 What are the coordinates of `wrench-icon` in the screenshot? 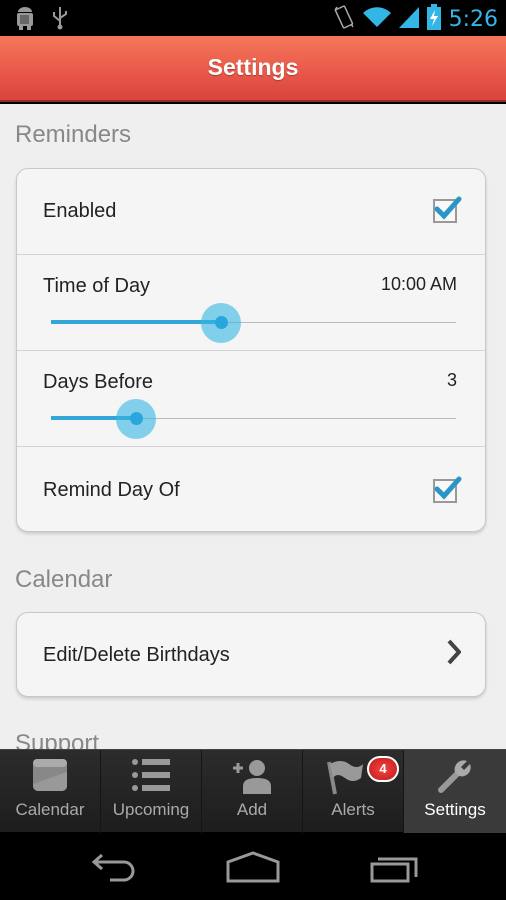 It's located at (454, 776).